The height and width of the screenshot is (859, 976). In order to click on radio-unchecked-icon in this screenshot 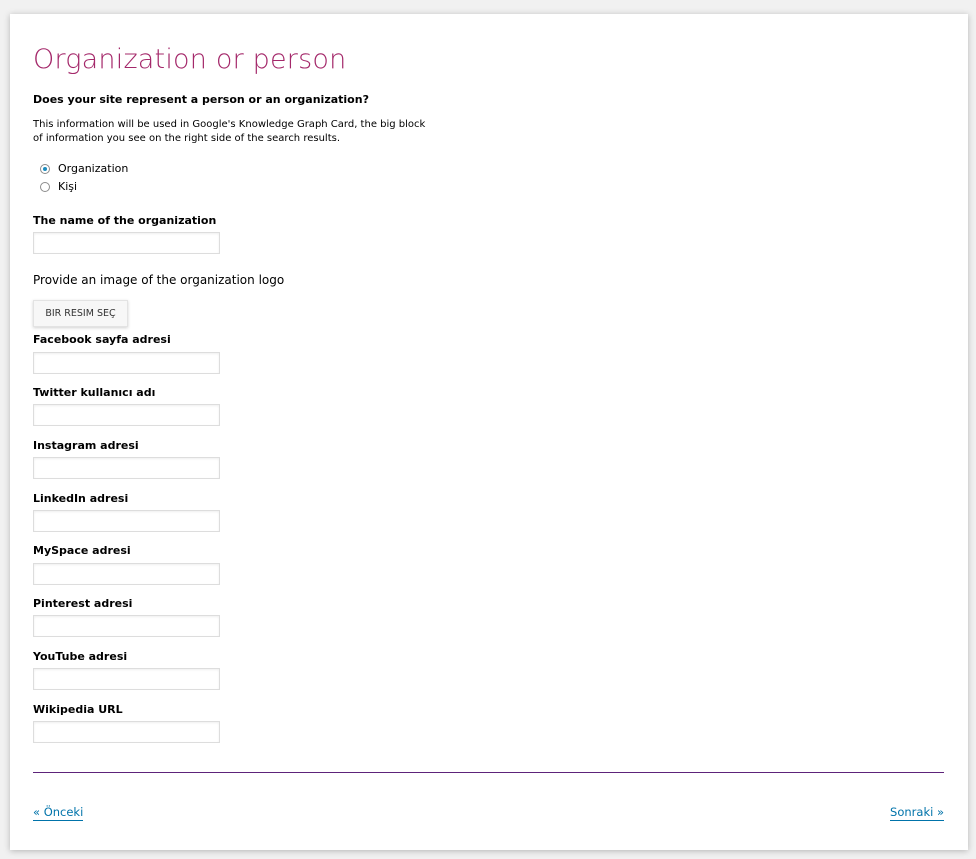, I will do `click(45, 186)`.